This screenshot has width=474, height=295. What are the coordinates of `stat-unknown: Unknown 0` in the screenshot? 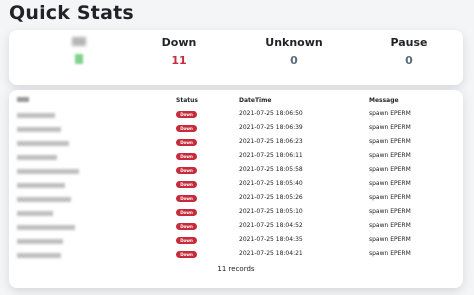 It's located at (294, 51).